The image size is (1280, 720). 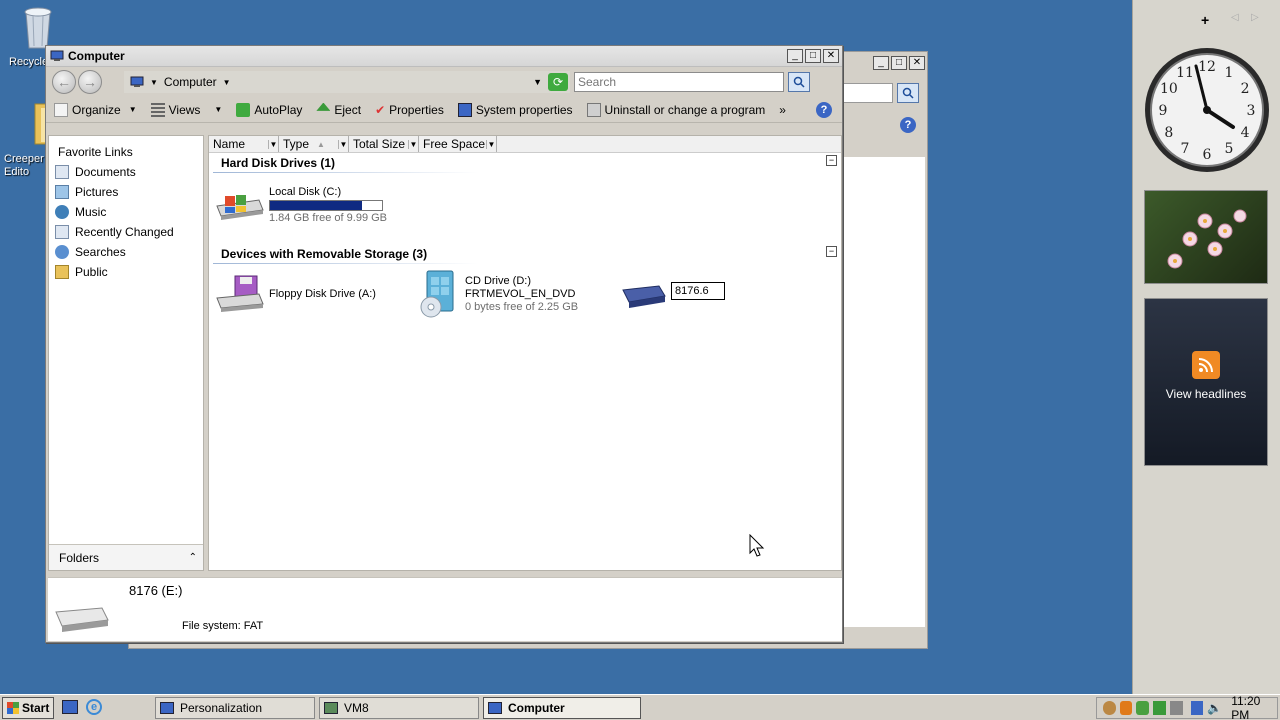 I want to click on address-history-dropdown: ▼, so click(x=537, y=82).